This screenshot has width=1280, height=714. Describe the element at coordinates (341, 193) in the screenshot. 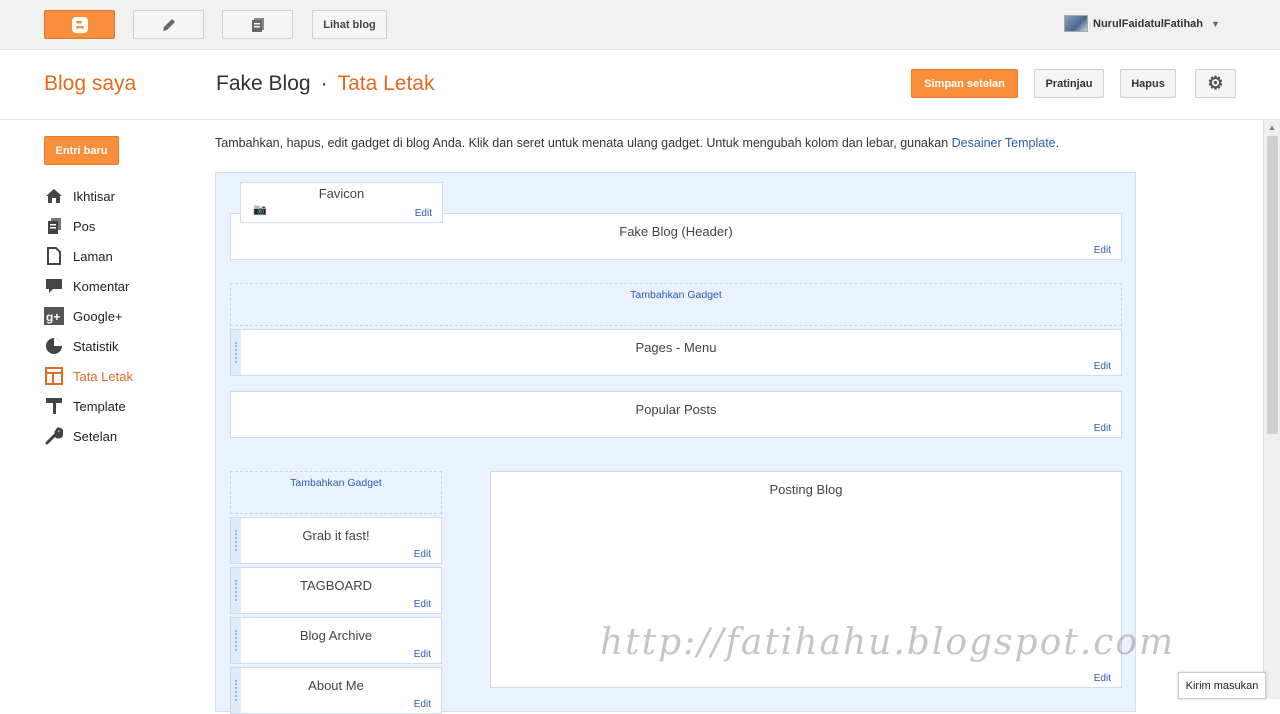

I see `gadget-title: Favicon` at that location.